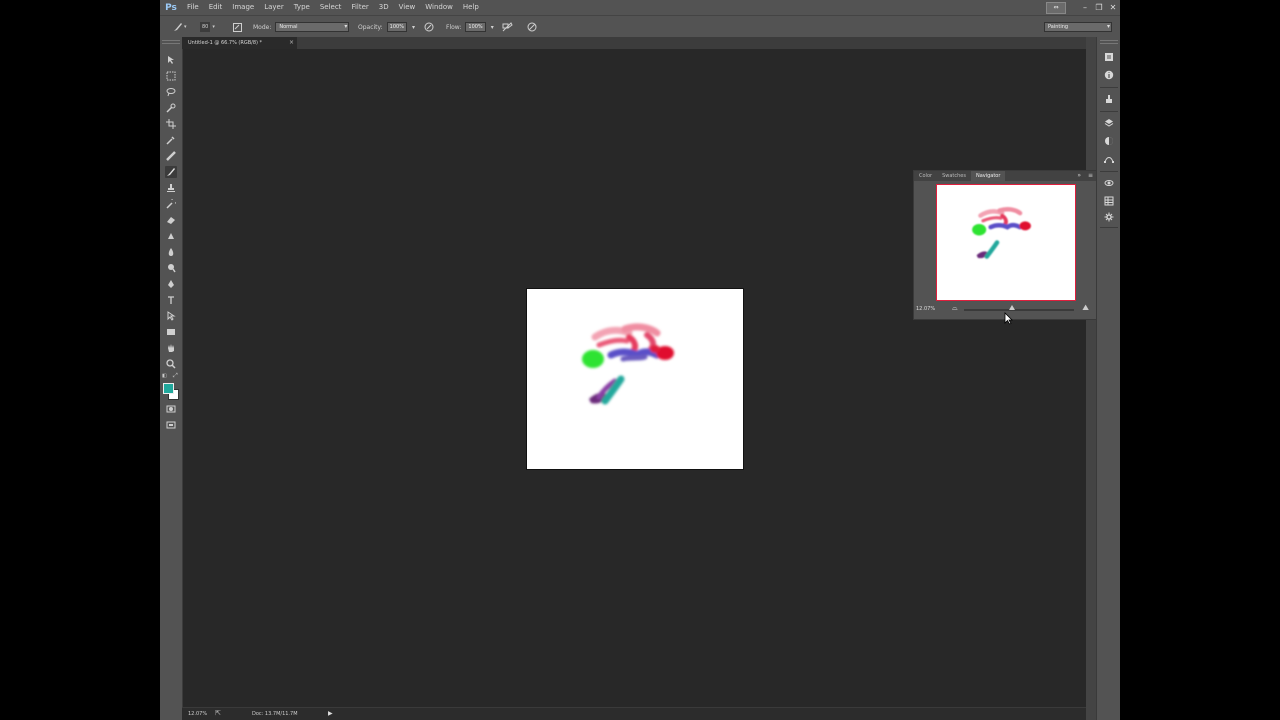  I want to click on flow-control: Flow: 100% ▾, so click(470, 27).